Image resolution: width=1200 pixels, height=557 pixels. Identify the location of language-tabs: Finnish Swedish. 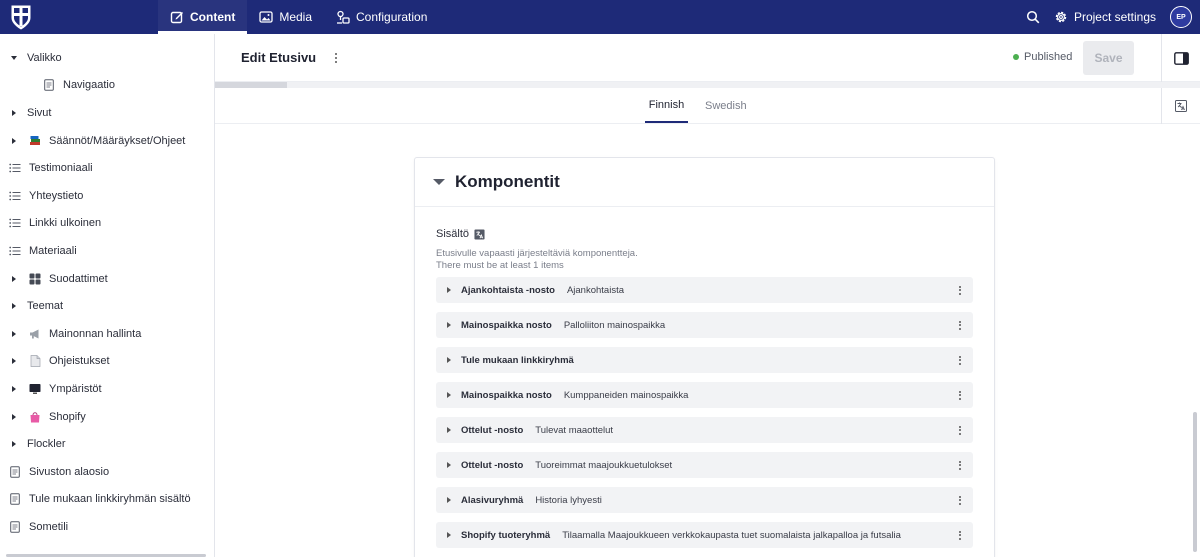
(707, 106).